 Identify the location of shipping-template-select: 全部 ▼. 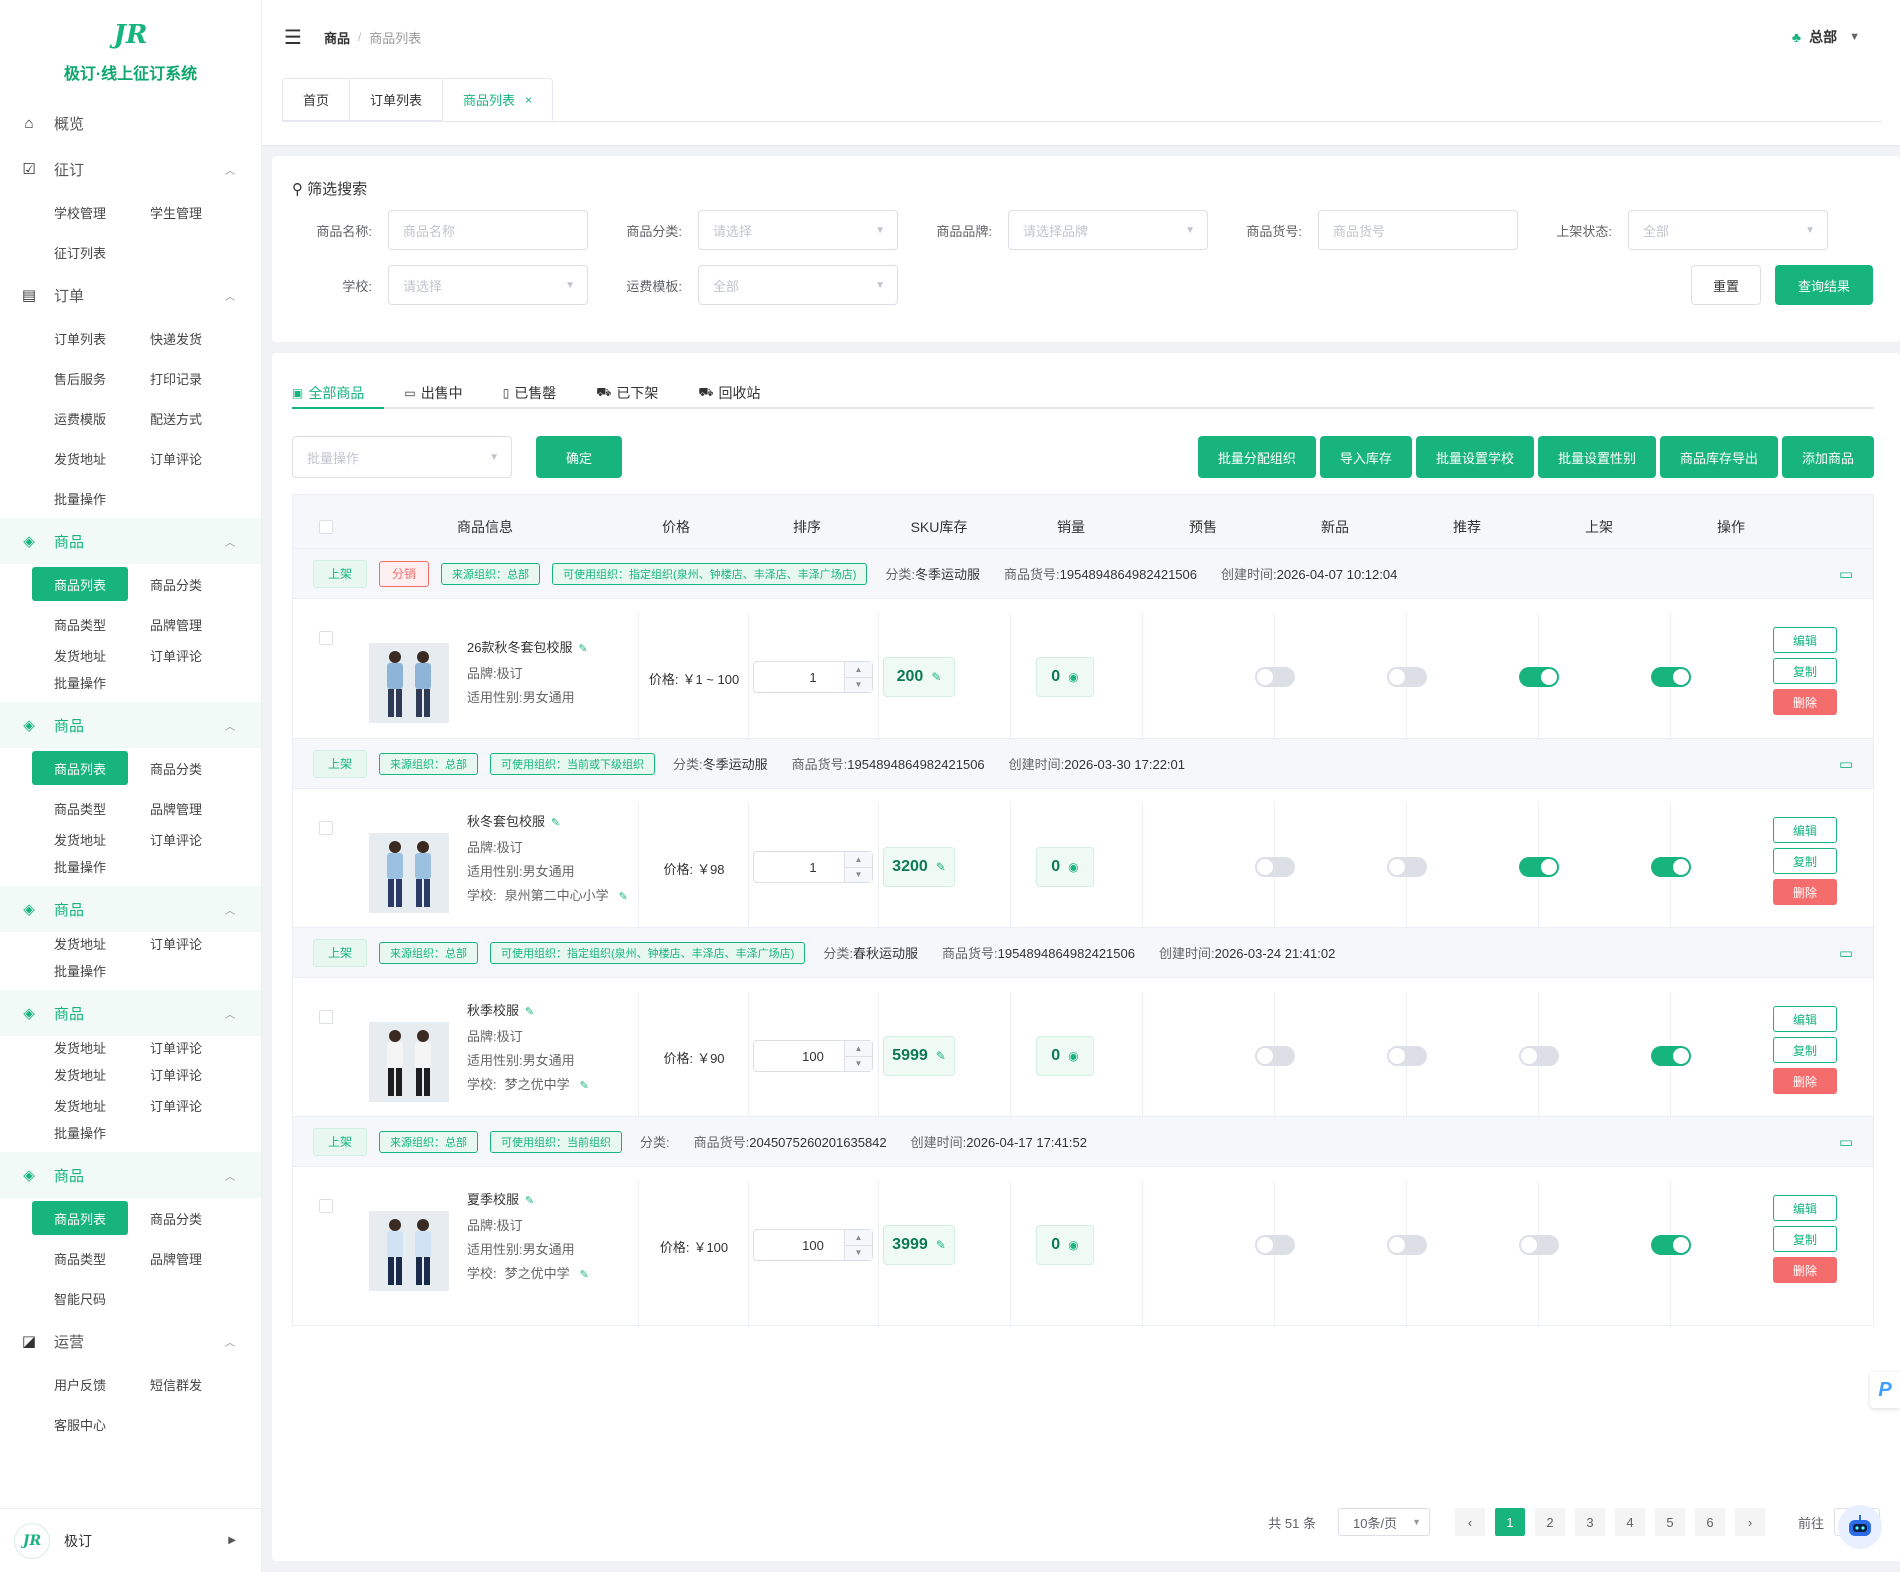
(798, 285).